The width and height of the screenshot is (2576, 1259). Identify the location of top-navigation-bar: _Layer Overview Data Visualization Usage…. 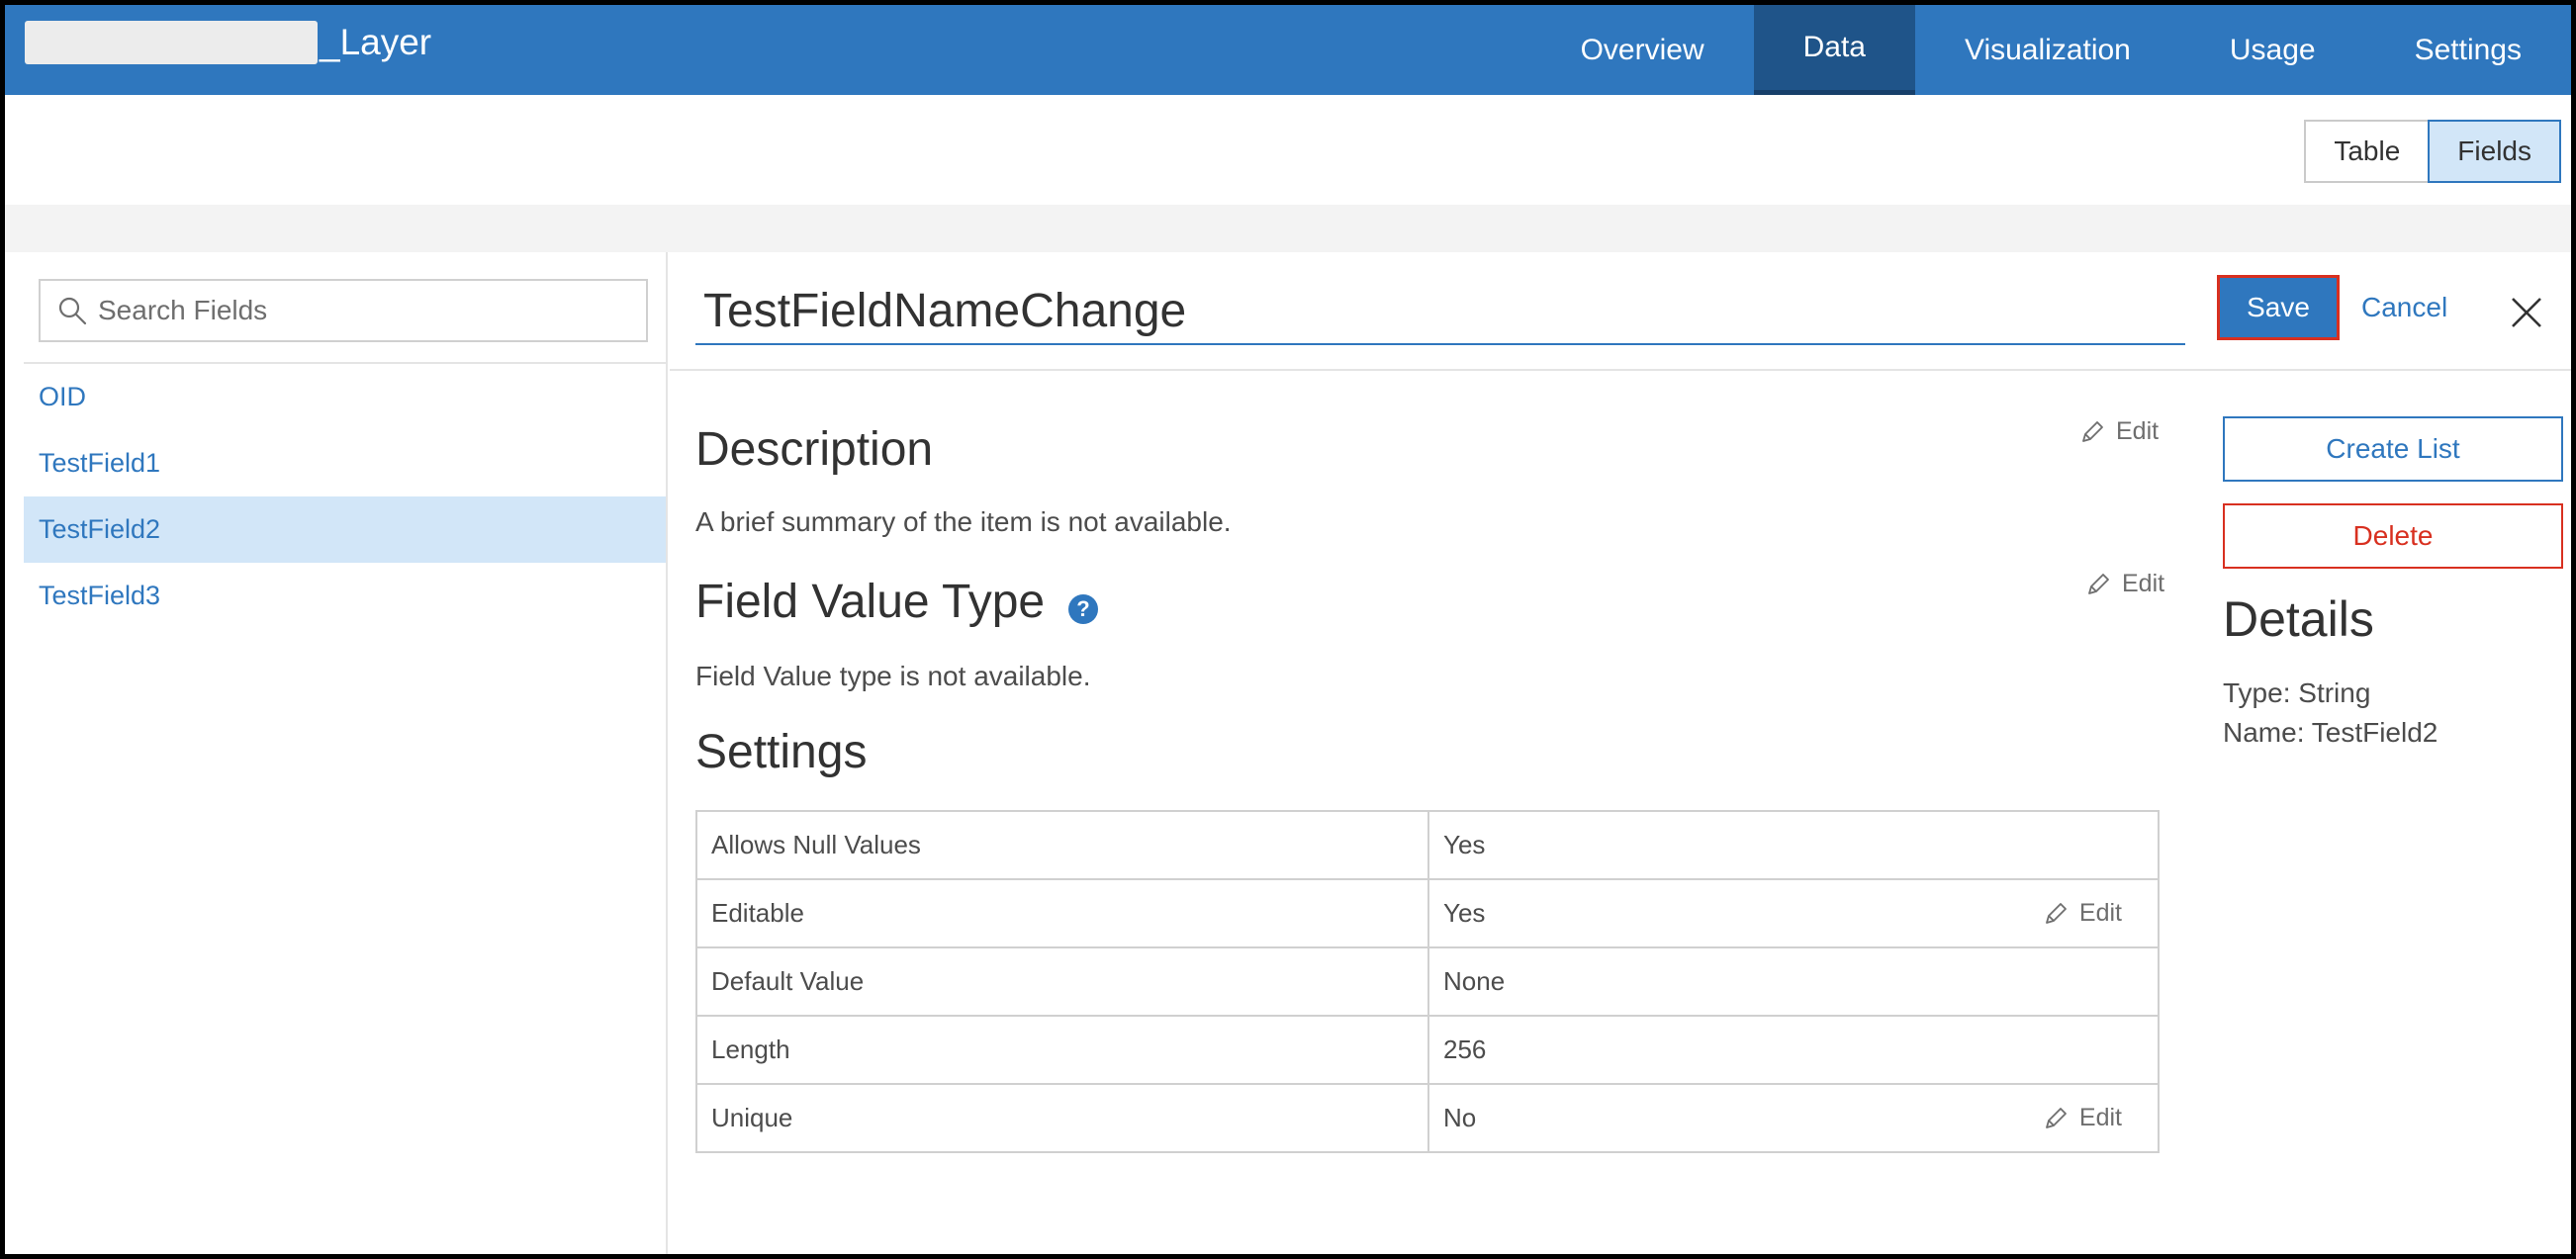
(1288, 50).